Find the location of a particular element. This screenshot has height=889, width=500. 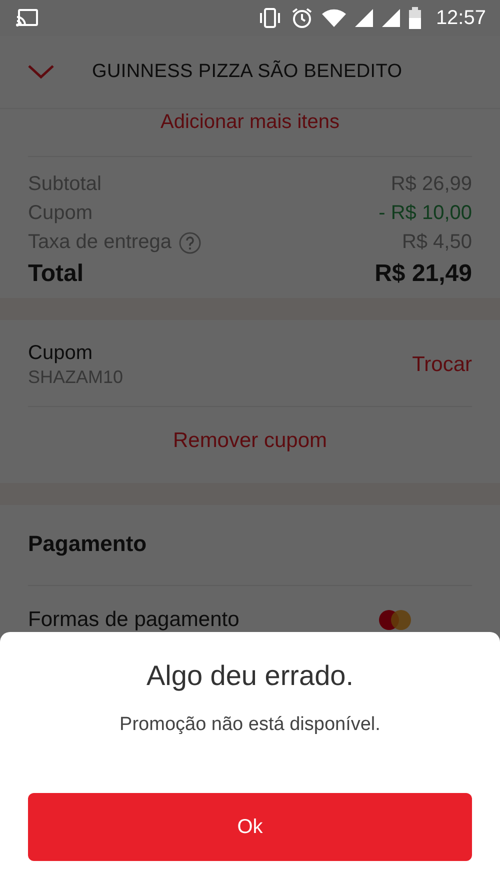

wifi-icon is located at coordinates (334, 18).